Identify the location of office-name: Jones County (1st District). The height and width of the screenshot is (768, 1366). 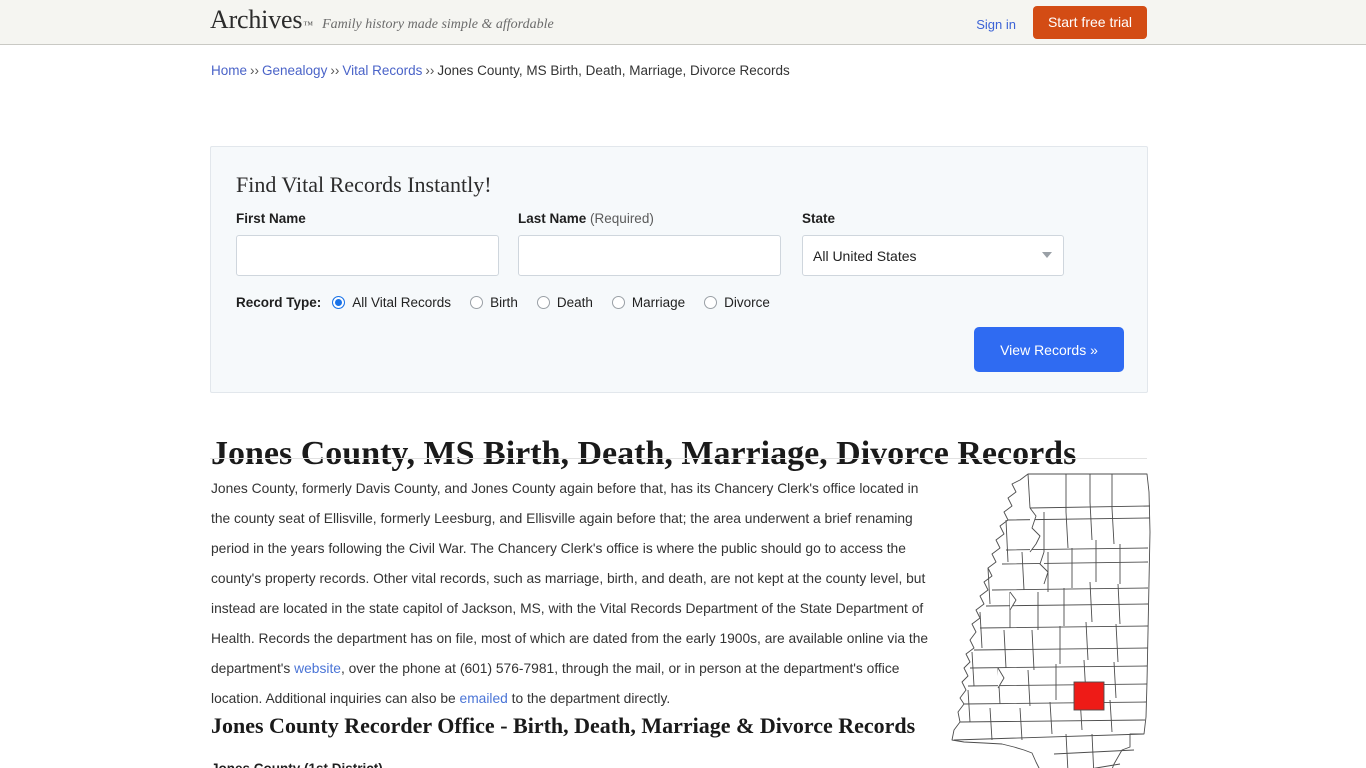
(297, 763).